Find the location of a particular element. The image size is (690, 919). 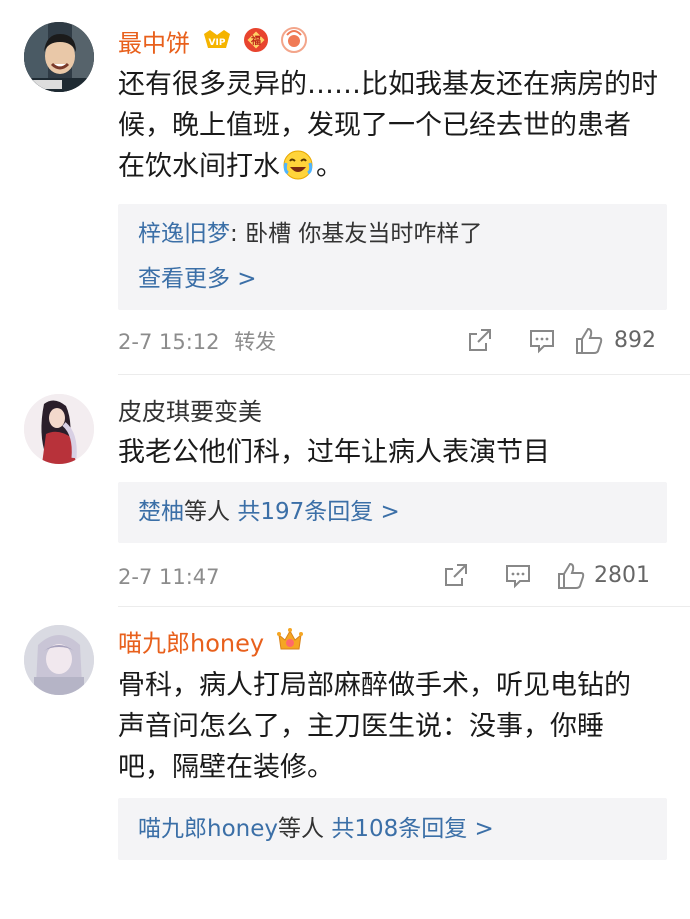

vip-icon: VIP is located at coordinates (217, 43).